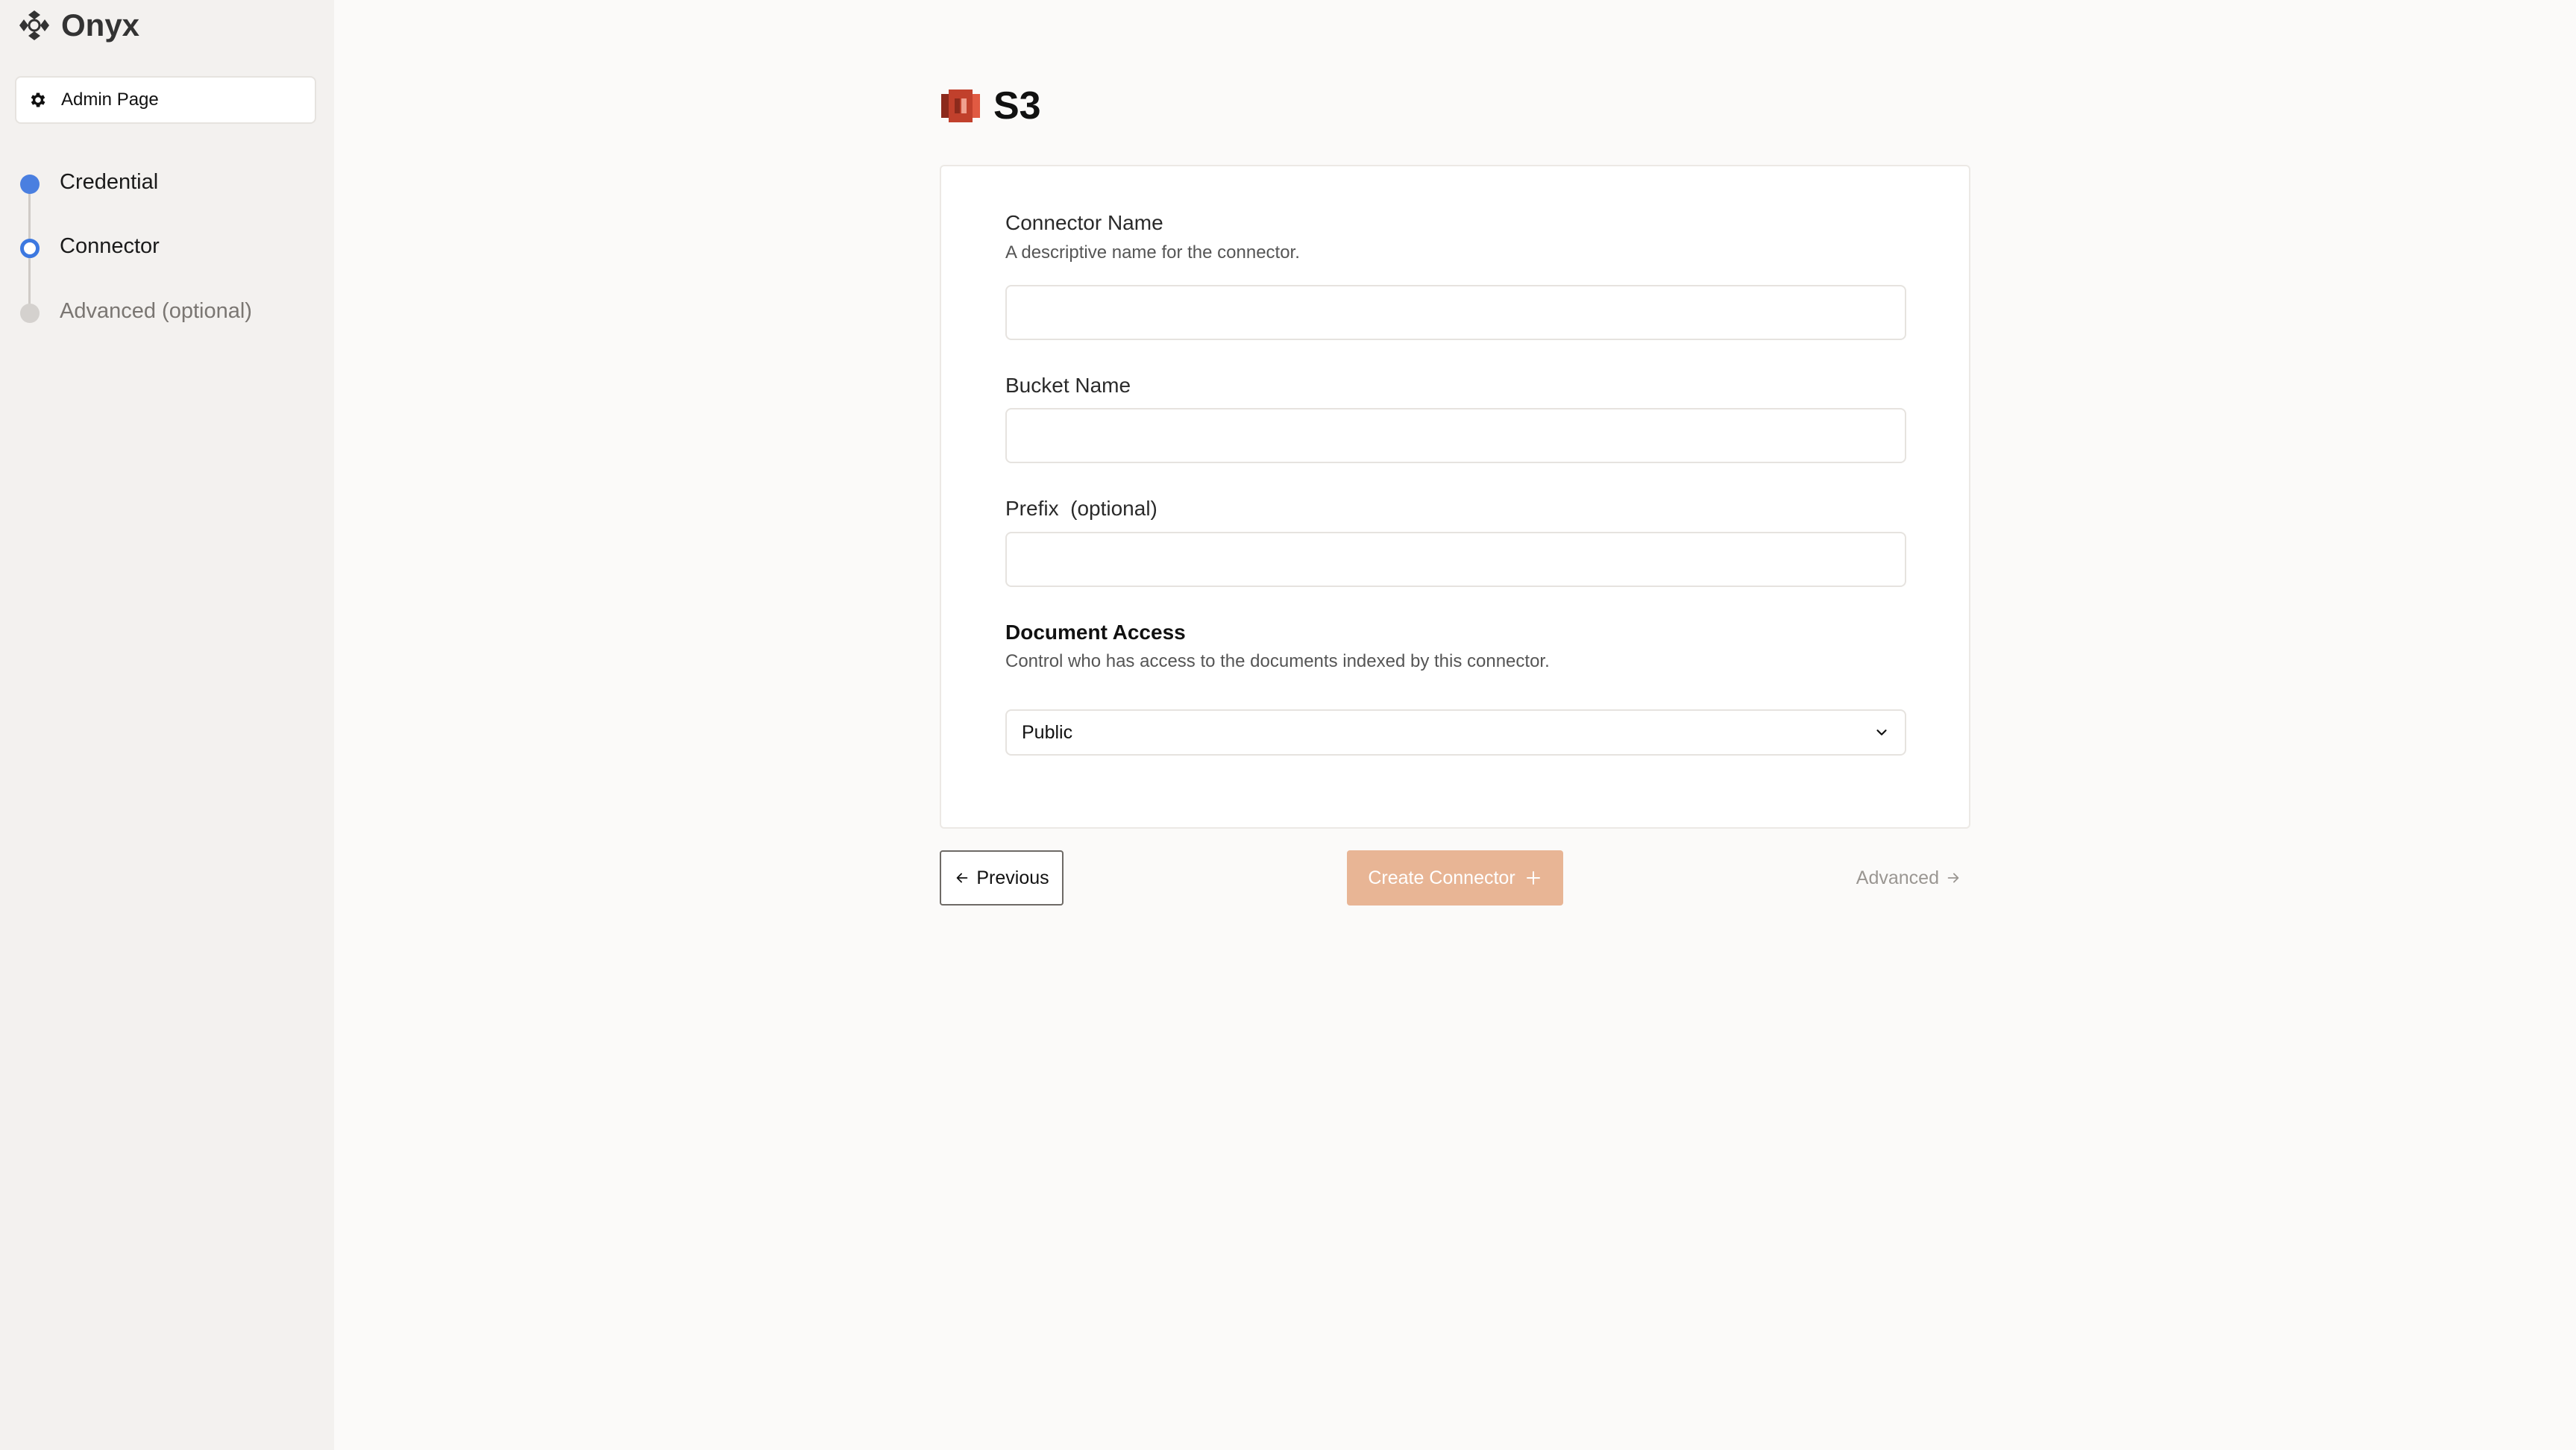  Describe the element at coordinates (34, 25) in the screenshot. I see `onyx-logo-icon` at that location.